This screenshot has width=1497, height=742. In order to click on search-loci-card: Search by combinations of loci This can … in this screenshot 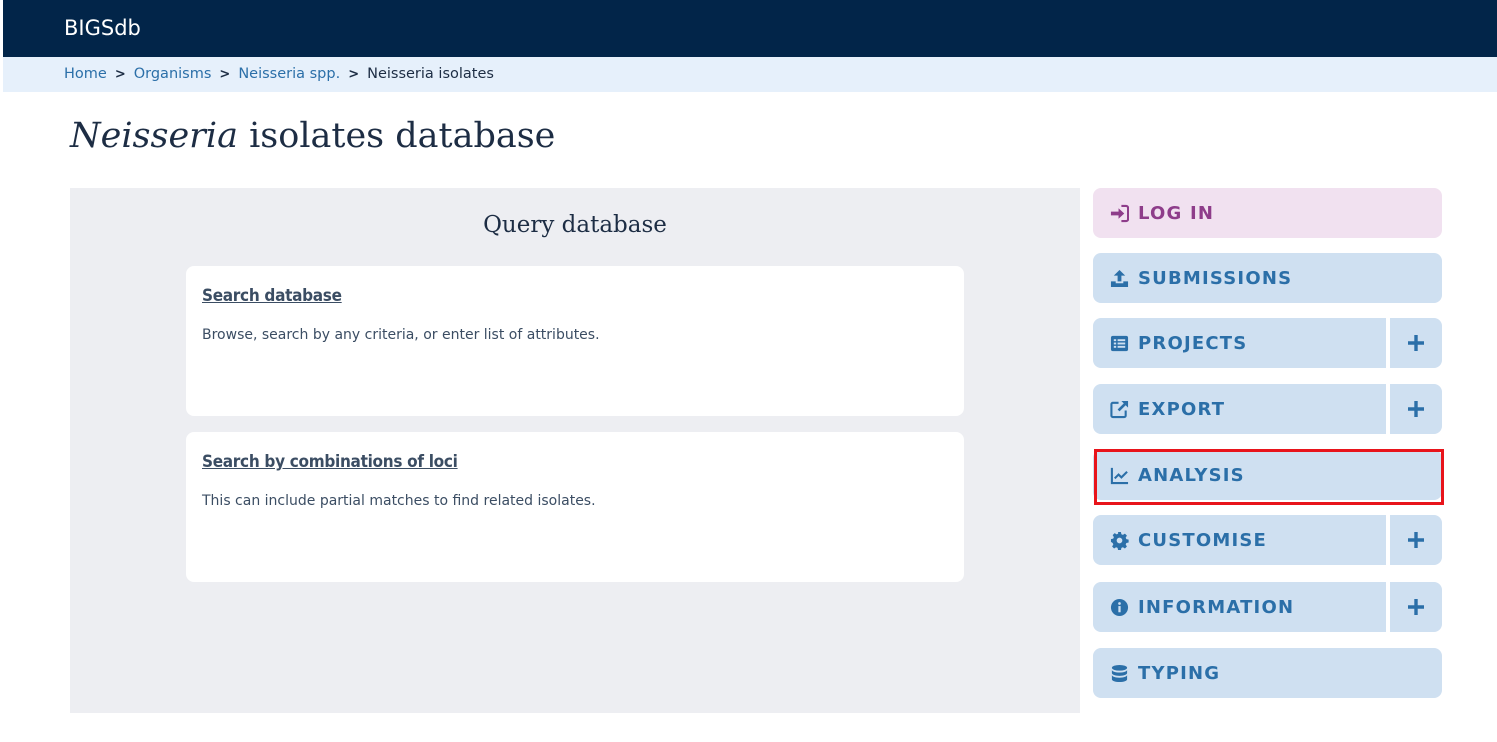, I will do `click(575, 507)`.